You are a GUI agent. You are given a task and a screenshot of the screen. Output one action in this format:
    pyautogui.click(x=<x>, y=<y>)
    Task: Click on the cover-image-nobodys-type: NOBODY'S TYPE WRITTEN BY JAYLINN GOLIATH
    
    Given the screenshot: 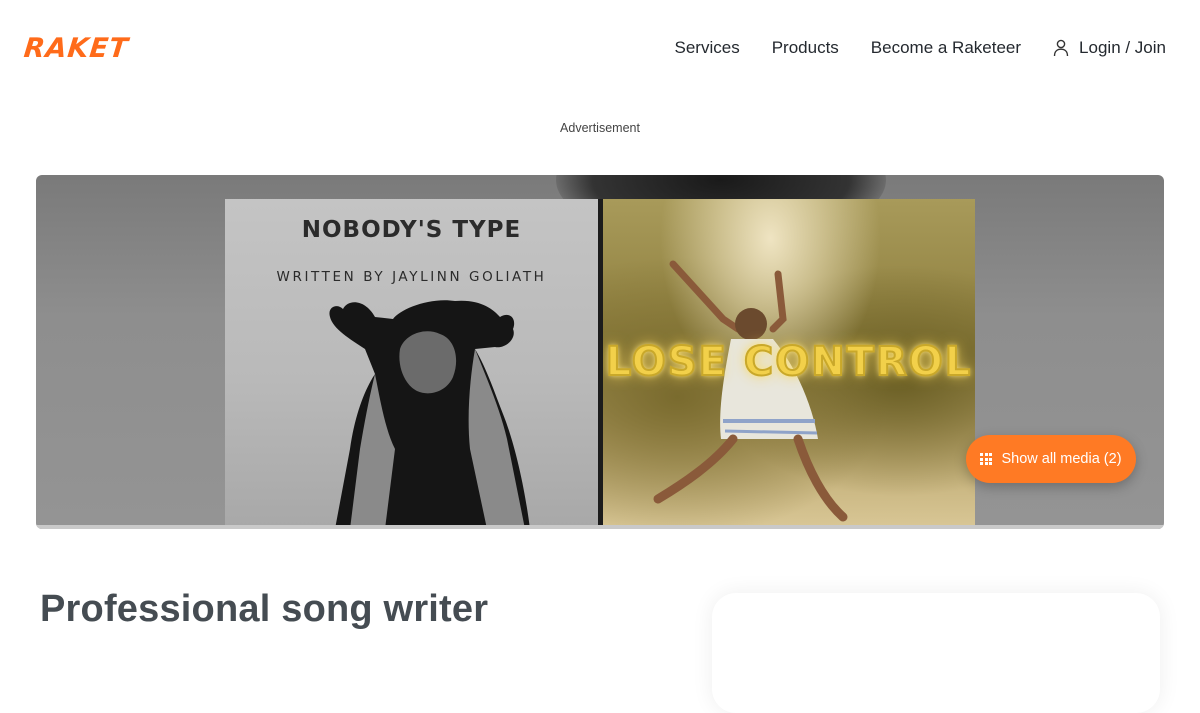 What is the action you would take?
    pyautogui.click(x=411, y=364)
    